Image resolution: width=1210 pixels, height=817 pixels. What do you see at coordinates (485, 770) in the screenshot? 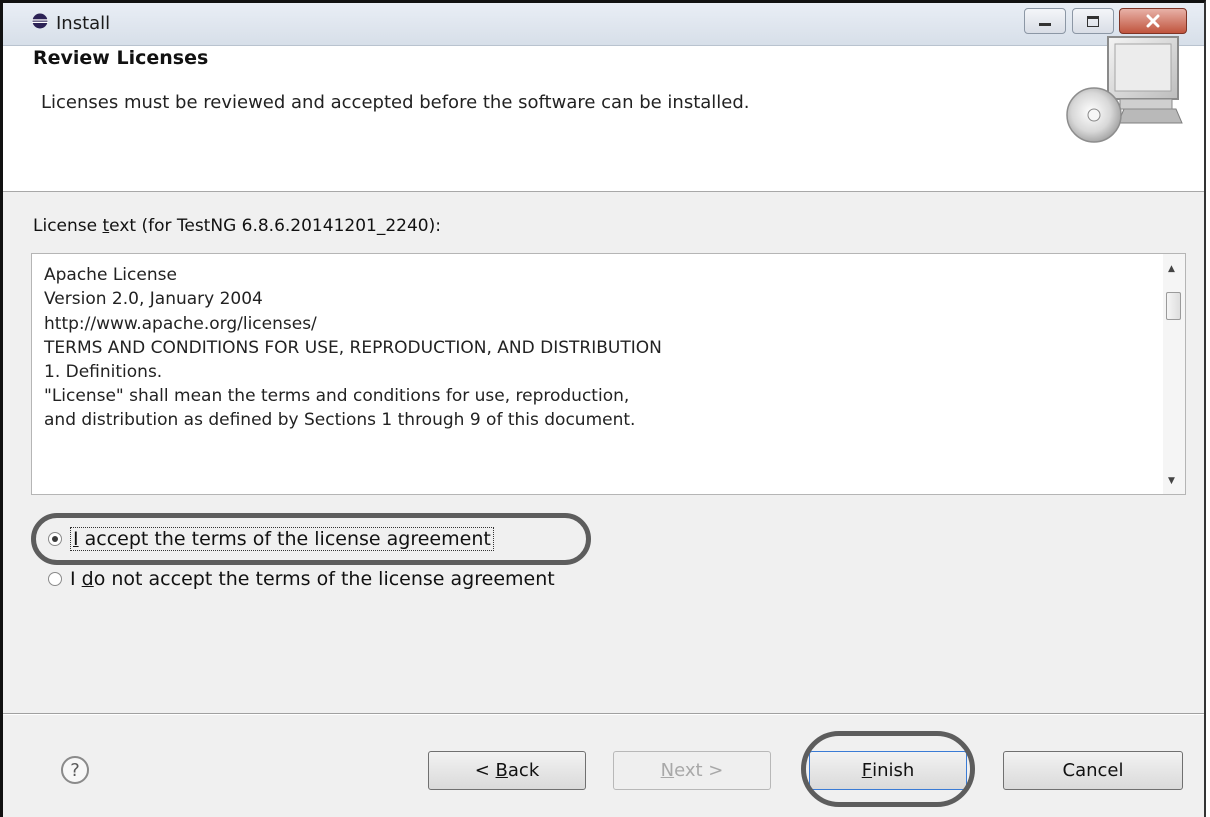
I see `back-label-prefix: <` at bounding box center [485, 770].